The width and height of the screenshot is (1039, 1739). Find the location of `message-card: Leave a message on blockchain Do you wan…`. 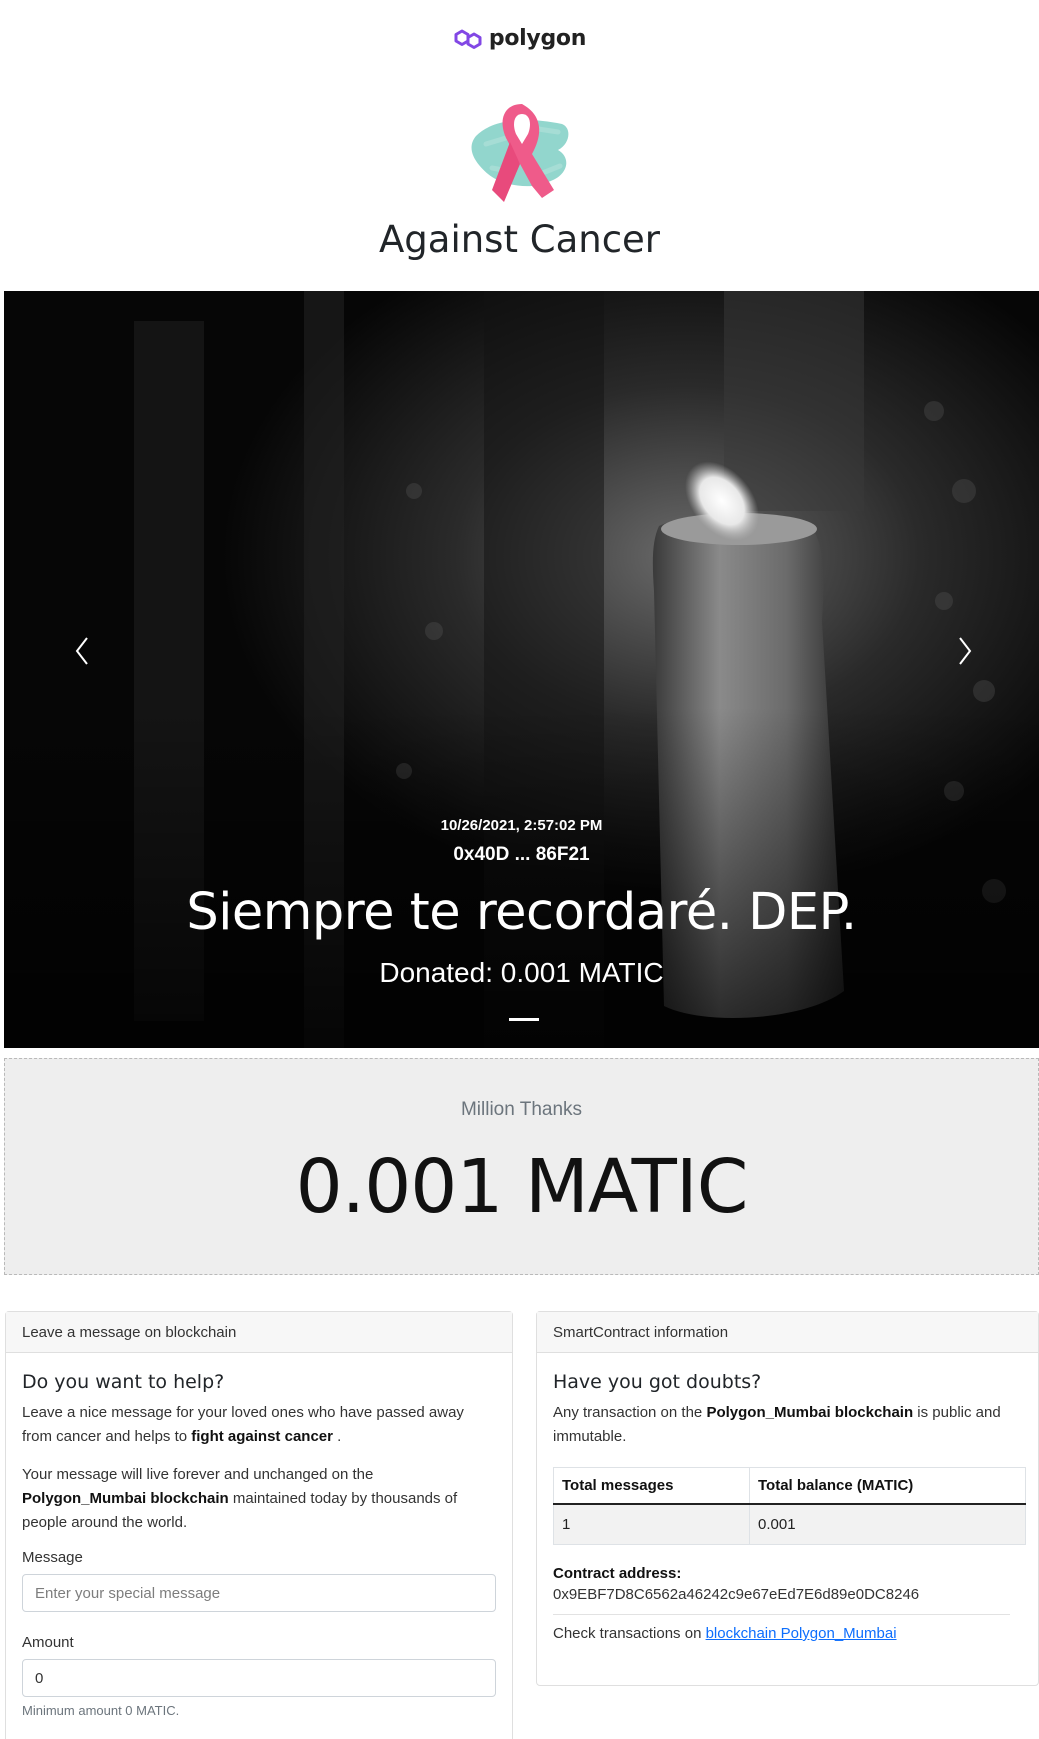

message-card: Leave a message on blockchain Do you wan… is located at coordinates (259, 1525).